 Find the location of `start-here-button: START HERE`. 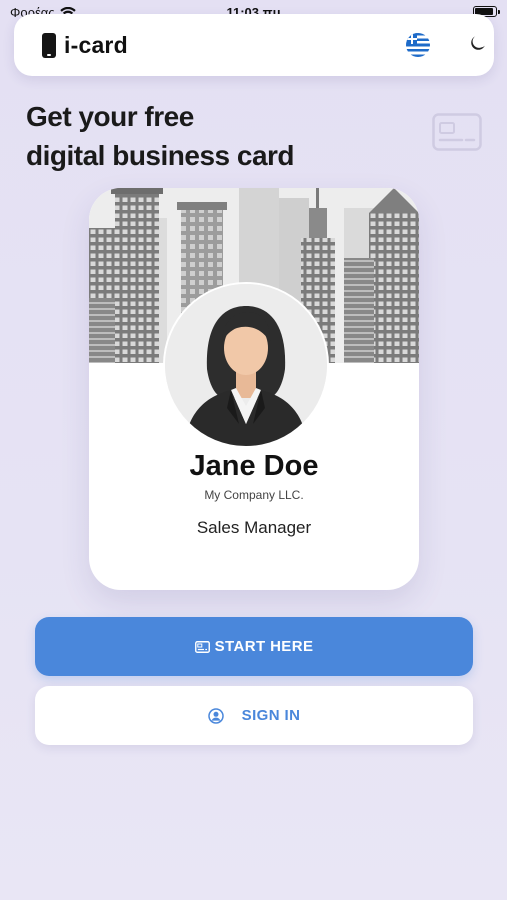

start-here-button: START HERE is located at coordinates (254, 646).